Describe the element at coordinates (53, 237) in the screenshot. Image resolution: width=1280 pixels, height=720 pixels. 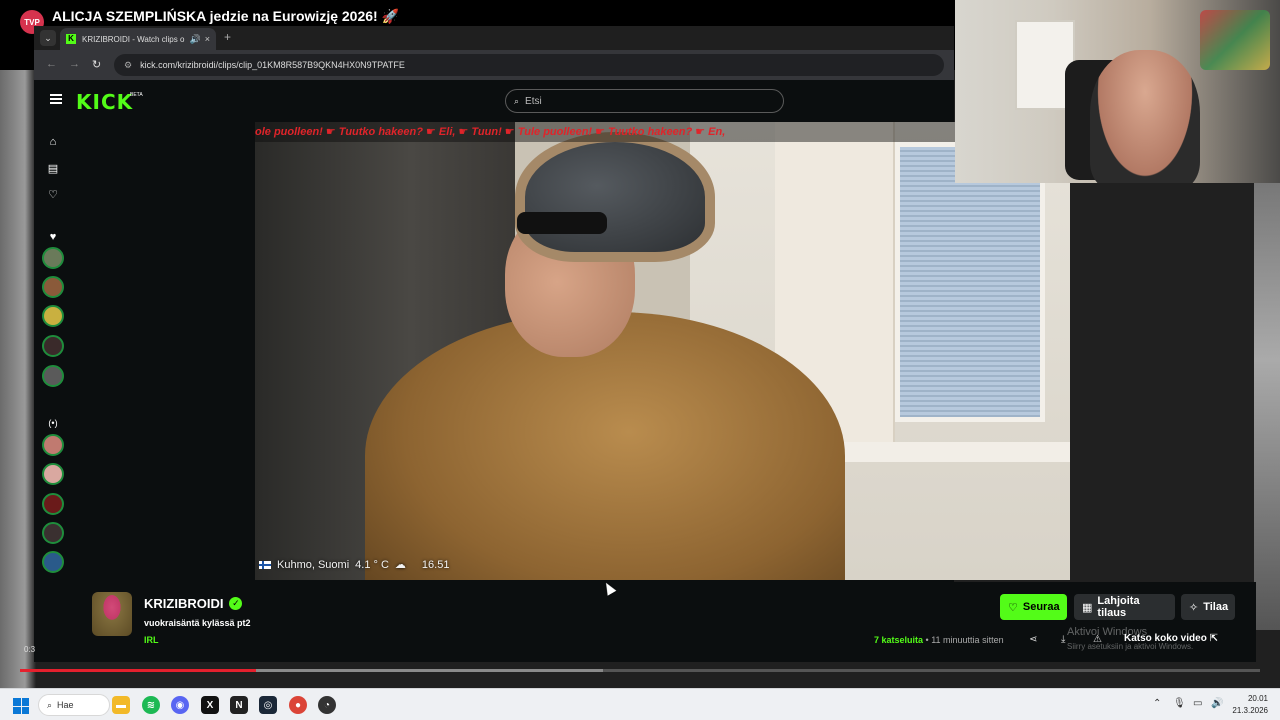
I see `followed-channels-heart-icon: ♥` at that location.